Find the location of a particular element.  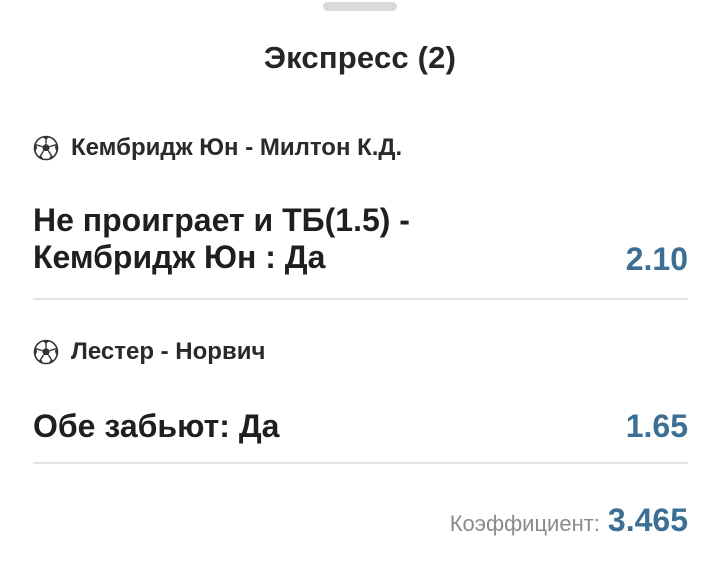

total-coefficient: Коэффициент: 3.465 is located at coordinates (569, 520).